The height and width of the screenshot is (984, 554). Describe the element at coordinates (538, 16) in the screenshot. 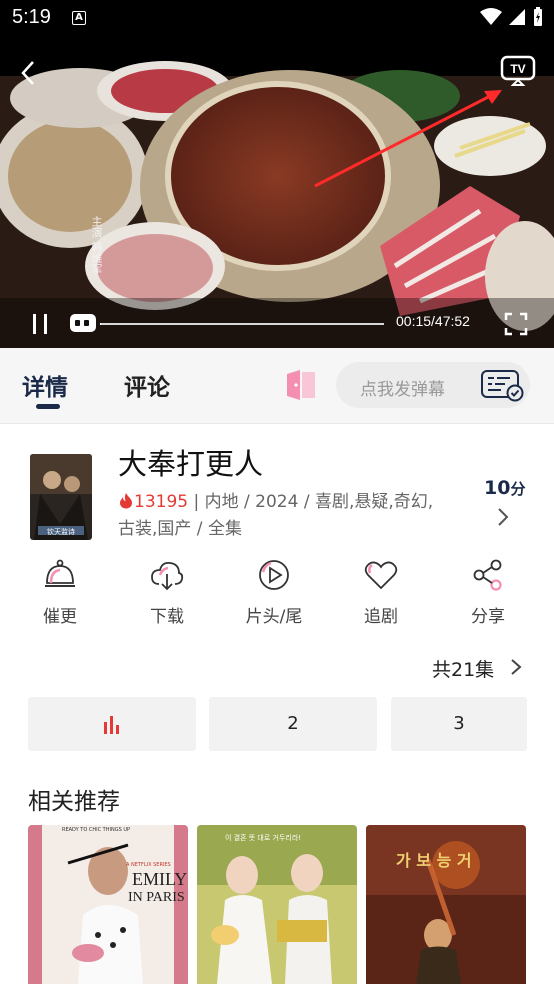

I see `battery-icon` at that location.